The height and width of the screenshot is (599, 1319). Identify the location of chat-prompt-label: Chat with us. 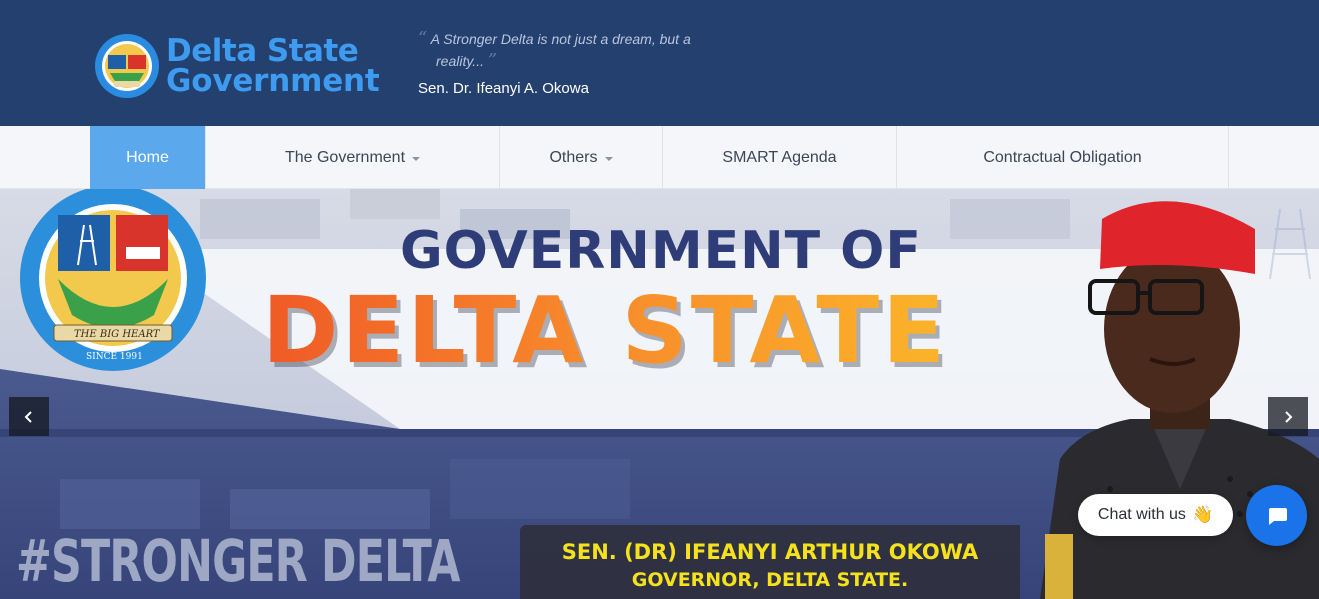
(1141, 514).